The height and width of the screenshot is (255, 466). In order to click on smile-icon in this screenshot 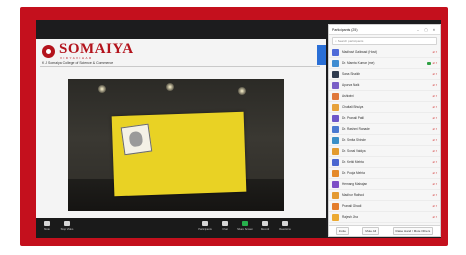, I will do `click(285, 223)`.